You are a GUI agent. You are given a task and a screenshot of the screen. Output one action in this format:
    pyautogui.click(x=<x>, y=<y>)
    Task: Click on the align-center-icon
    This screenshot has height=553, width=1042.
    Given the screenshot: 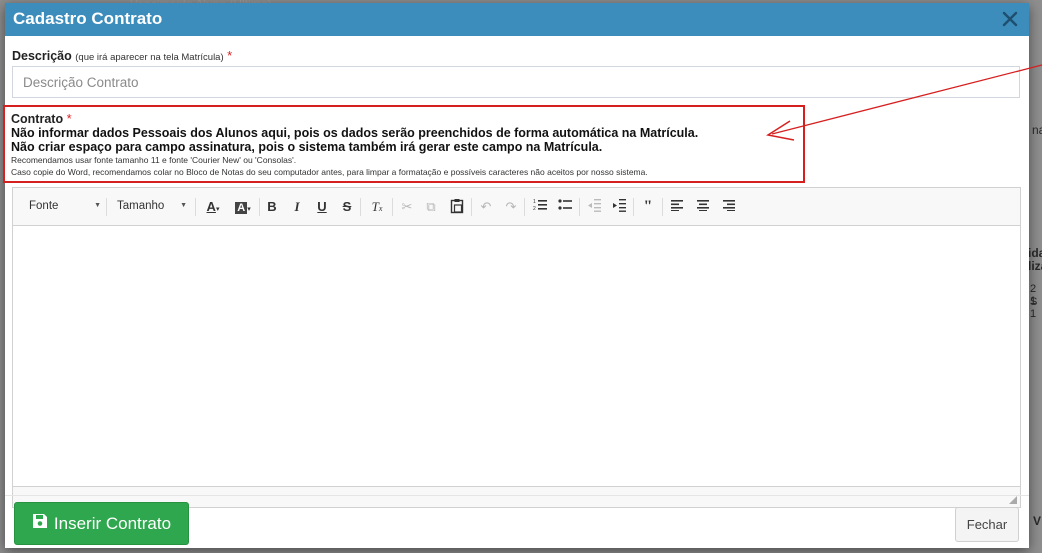 What is the action you would take?
    pyautogui.click(x=703, y=207)
    